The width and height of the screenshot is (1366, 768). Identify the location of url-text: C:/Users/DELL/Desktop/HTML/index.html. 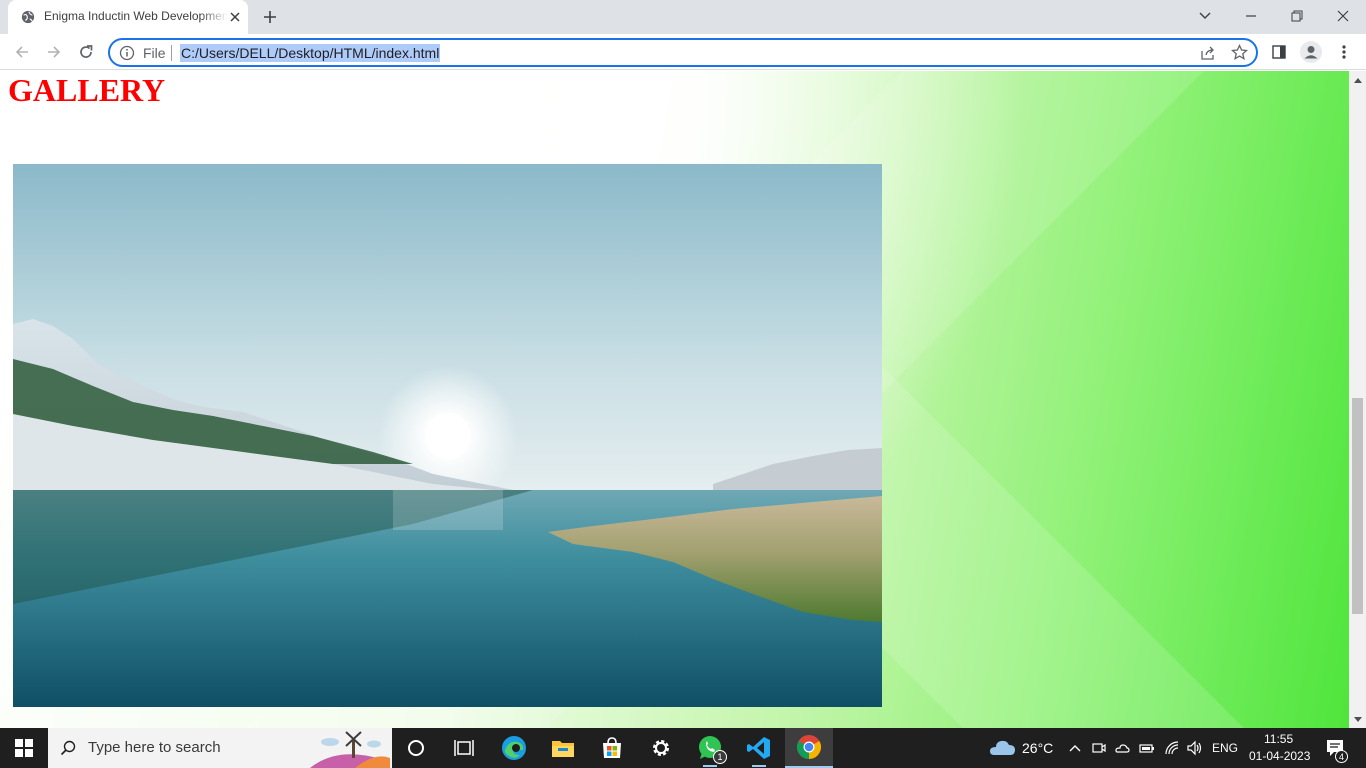
(310, 53).